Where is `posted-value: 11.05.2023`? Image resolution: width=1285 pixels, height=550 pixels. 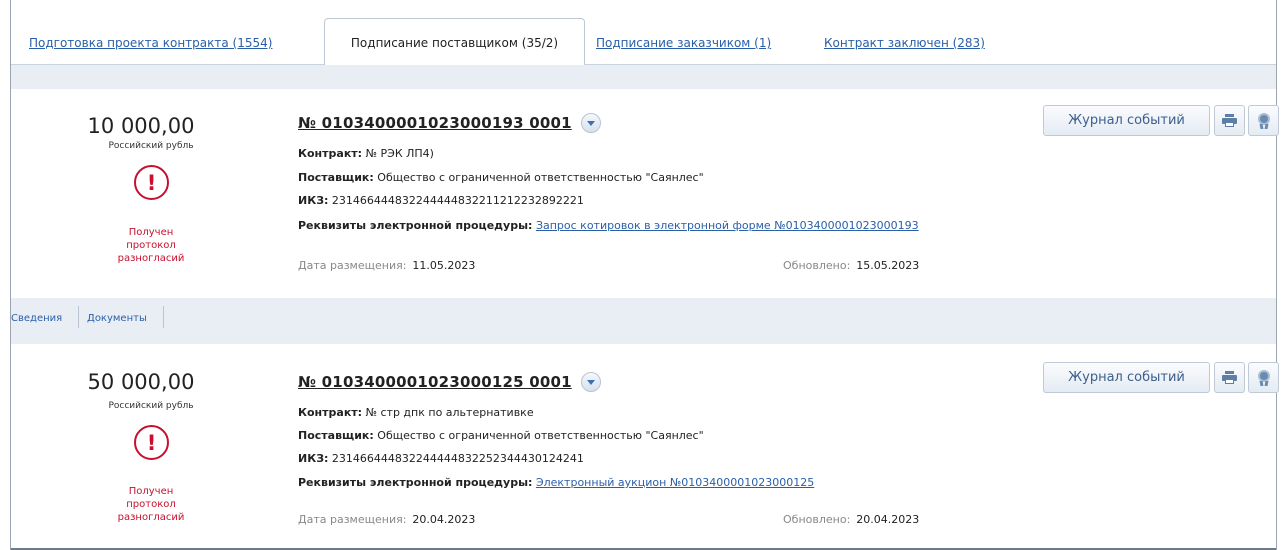 posted-value: 11.05.2023 is located at coordinates (444, 265).